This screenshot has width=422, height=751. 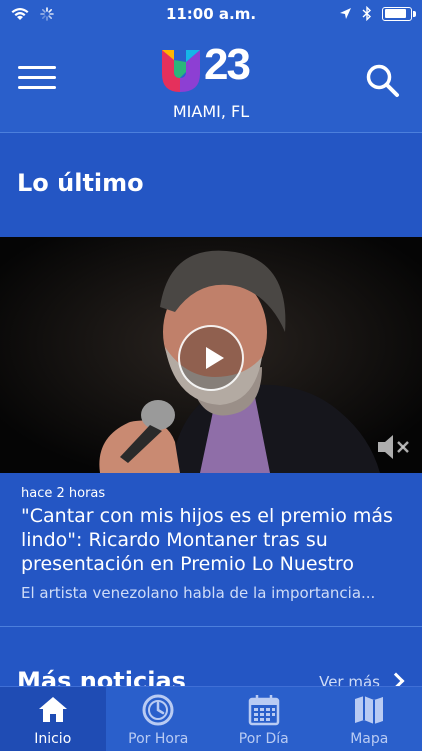 What do you see at coordinates (211, 15) in the screenshot?
I see `status-bar: 11:00 a.m.` at bounding box center [211, 15].